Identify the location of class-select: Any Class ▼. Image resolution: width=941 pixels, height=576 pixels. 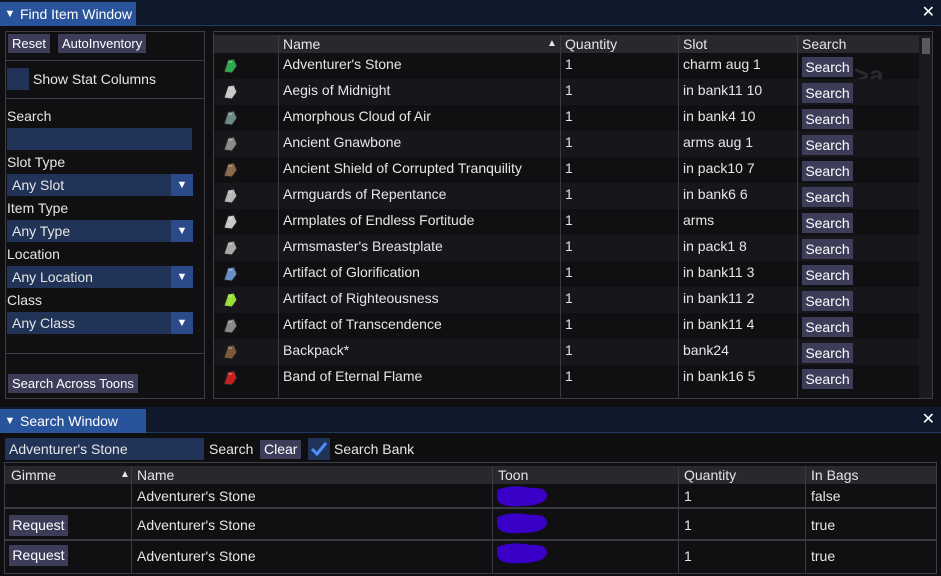
(100, 323).